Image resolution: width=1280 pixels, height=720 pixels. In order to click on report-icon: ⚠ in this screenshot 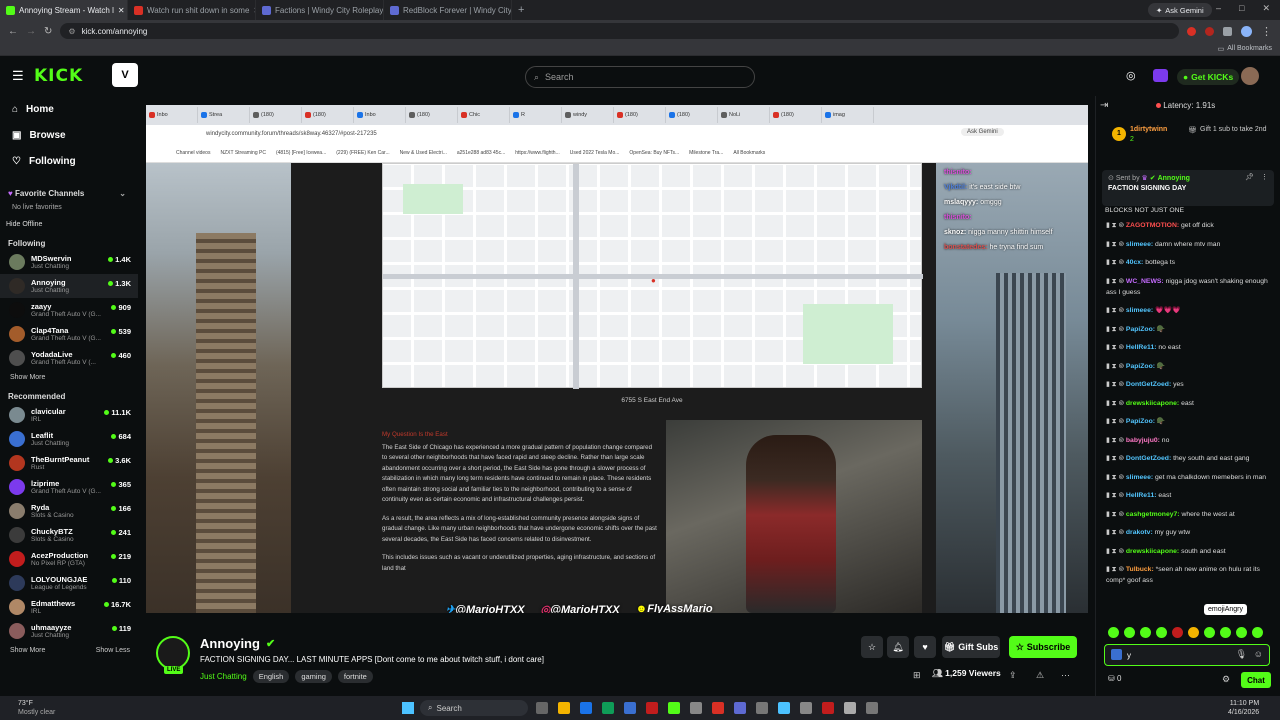, I will do `click(1040, 675)`.